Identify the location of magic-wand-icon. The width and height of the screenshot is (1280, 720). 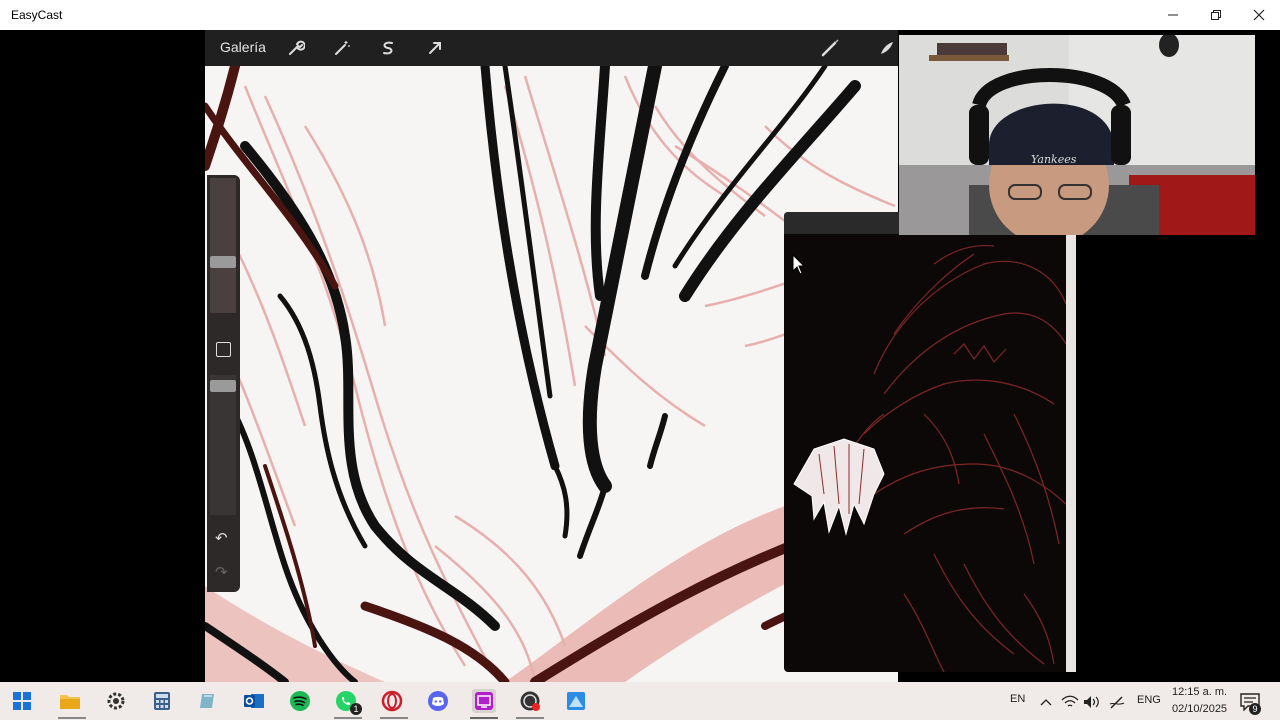
(342, 48).